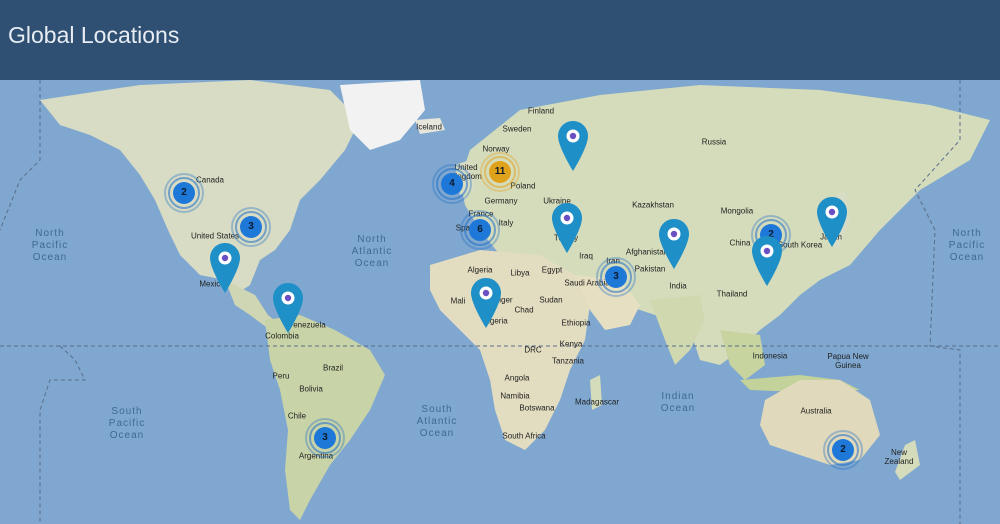 The width and height of the screenshot is (1000, 524). Describe the element at coordinates (714, 142) in the screenshot. I see `place-label: Russia` at that location.